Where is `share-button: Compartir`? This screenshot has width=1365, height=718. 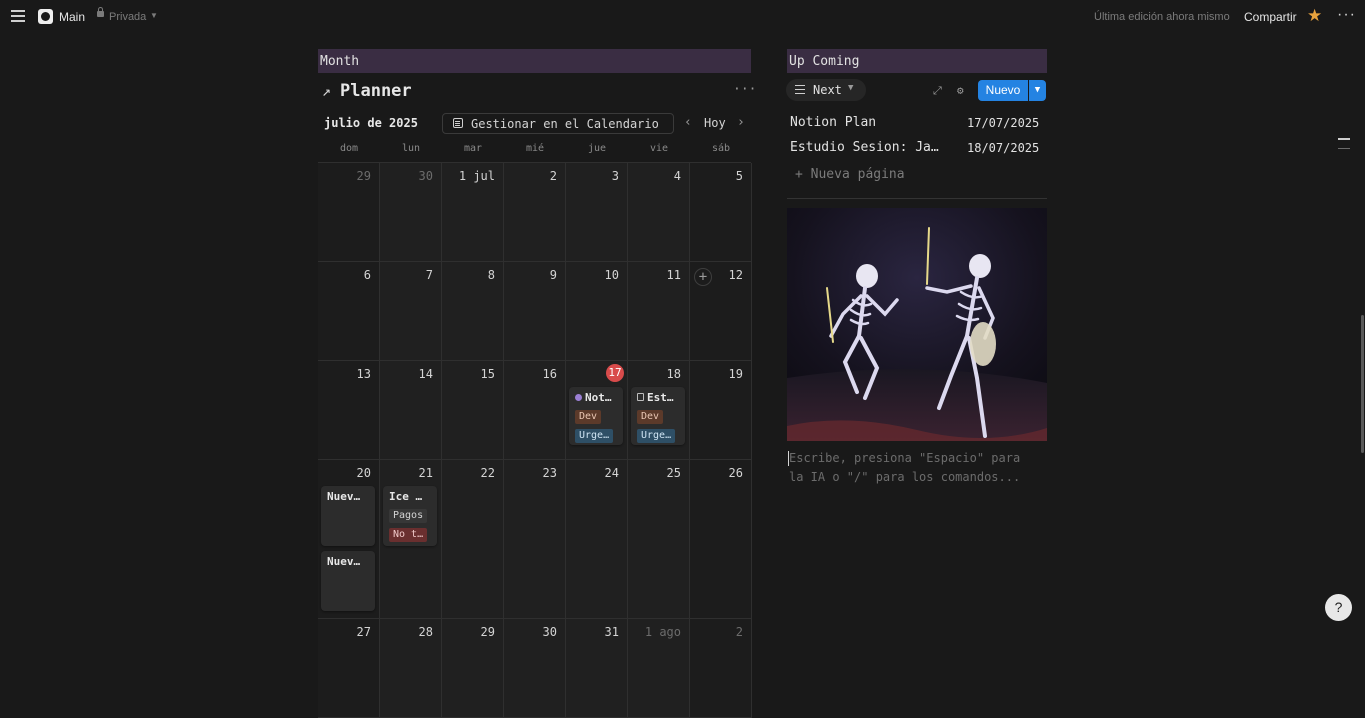 share-button: Compartir is located at coordinates (1270, 17).